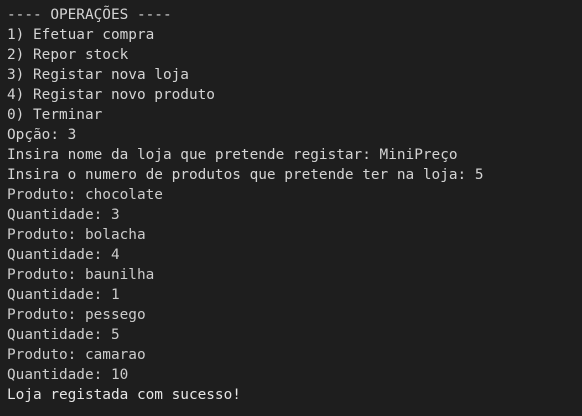  Describe the element at coordinates (76, 355) in the screenshot. I see `product-line: Produto: camarao` at that location.